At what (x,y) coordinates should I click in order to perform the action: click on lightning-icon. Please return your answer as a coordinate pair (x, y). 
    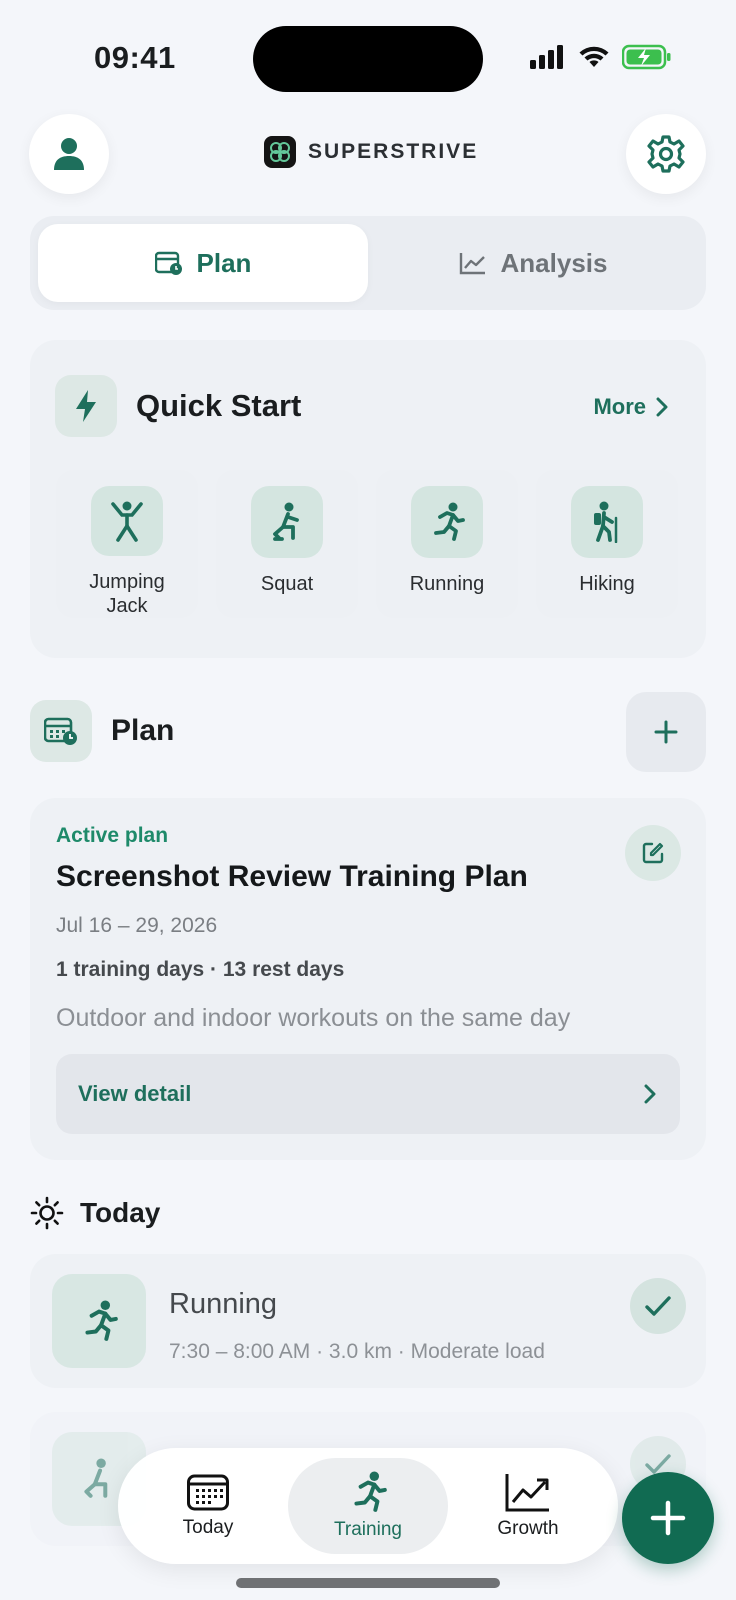
    Looking at the image, I should click on (86, 406).